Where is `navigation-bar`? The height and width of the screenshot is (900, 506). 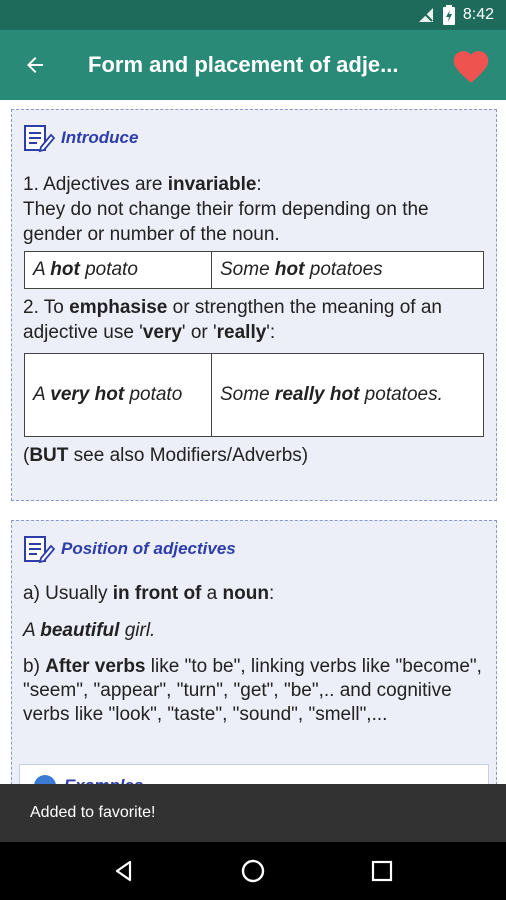
navigation-bar is located at coordinates (253, 871).